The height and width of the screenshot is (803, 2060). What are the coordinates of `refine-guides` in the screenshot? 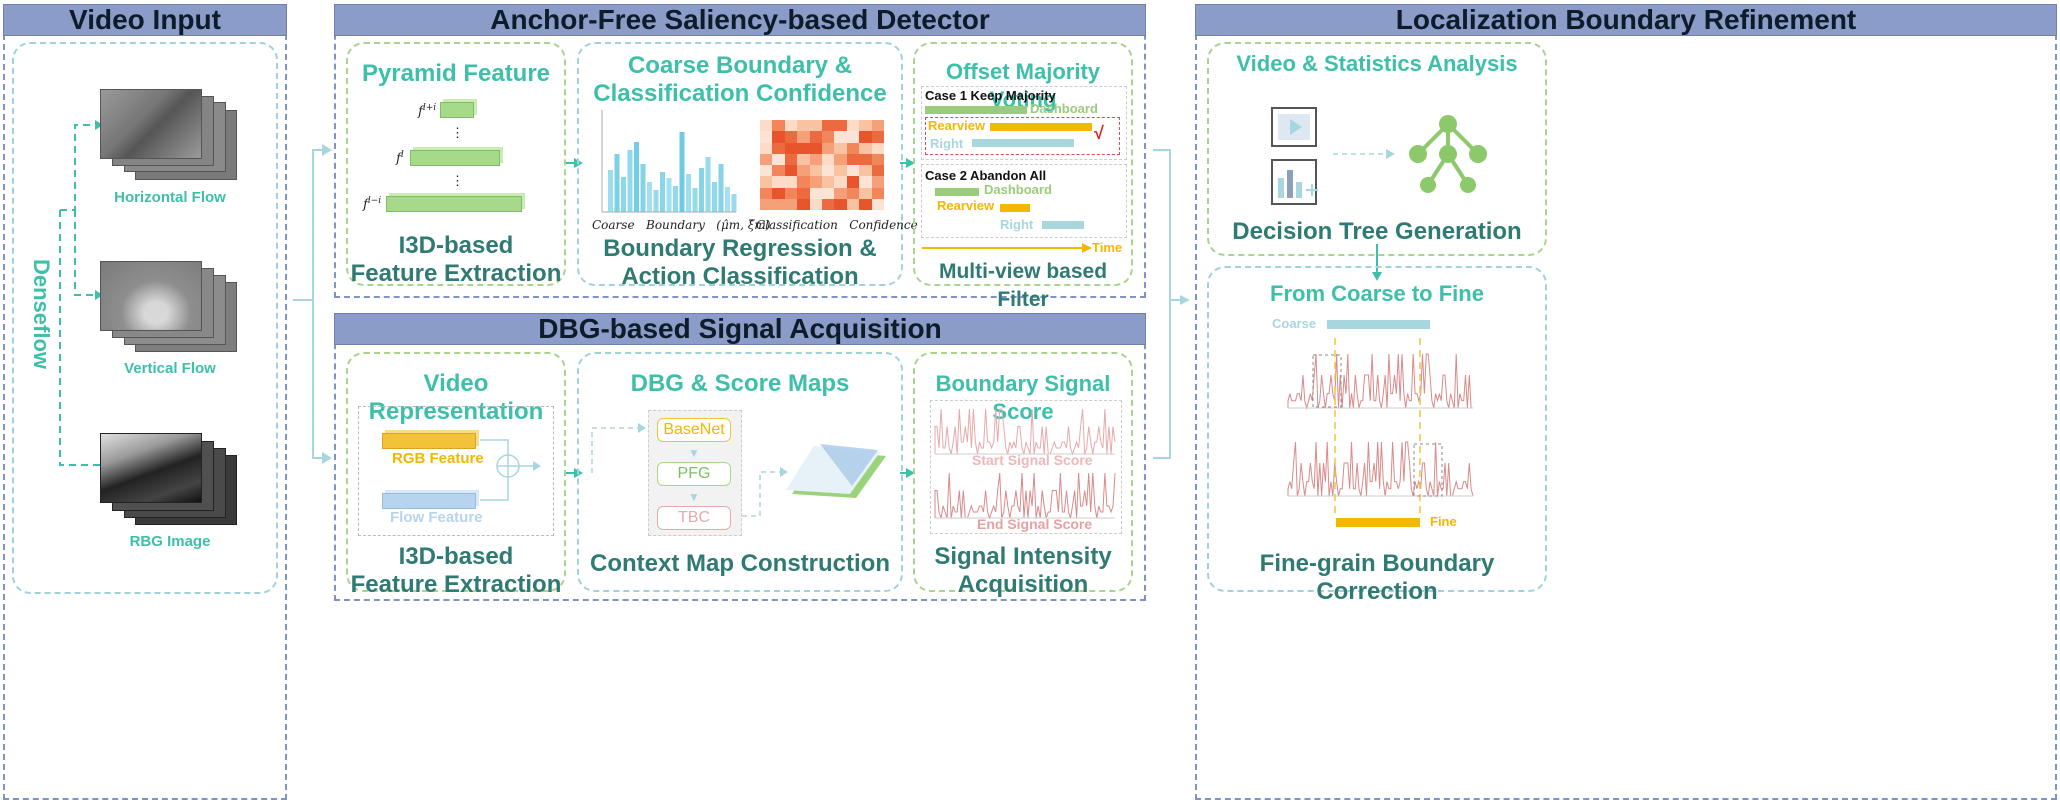 It's located at (1377, 428).